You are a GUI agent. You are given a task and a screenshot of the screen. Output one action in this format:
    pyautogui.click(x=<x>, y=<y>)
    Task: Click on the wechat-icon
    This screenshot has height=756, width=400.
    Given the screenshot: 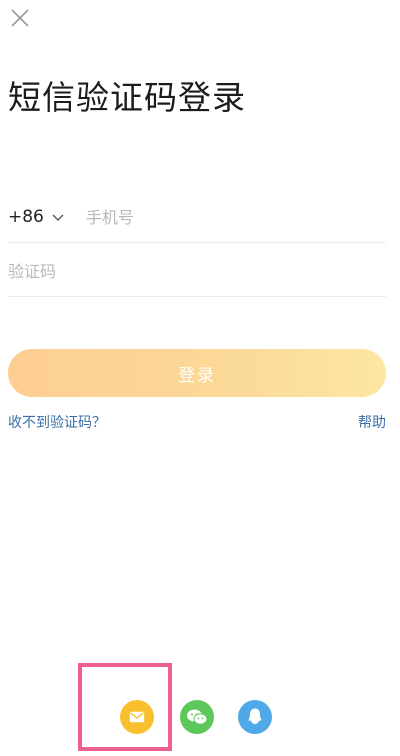 What is the action you would take?
    pyautogui.click(x=197, y=717)
    